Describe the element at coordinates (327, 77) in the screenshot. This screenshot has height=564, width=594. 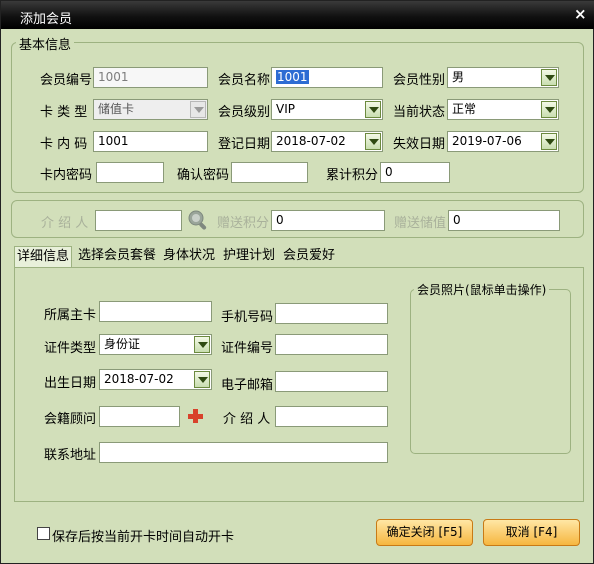
I see `member-name-field: 1001` at that location.